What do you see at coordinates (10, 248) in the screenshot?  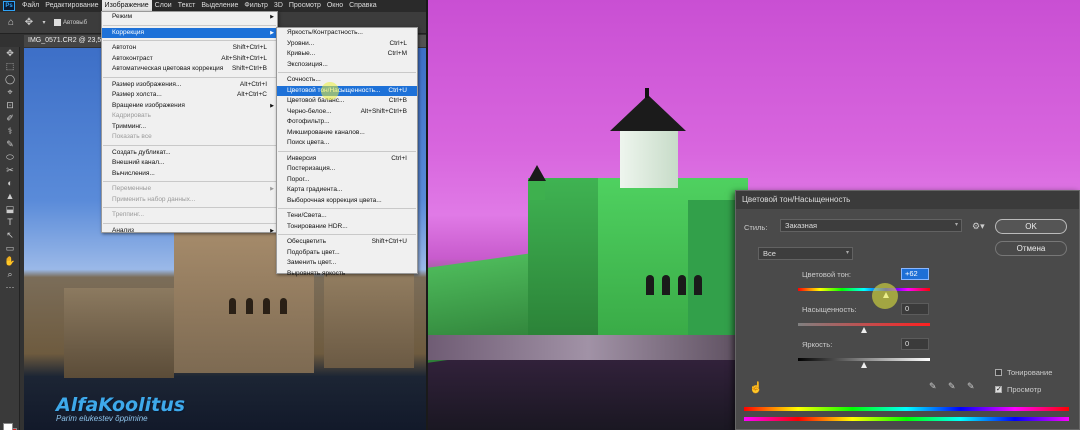 I see `shape-tool-icon: ▭` at bounding box center [10, 248].